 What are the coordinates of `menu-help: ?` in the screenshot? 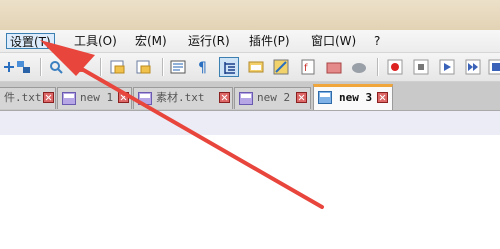 It's located at (377, 41).